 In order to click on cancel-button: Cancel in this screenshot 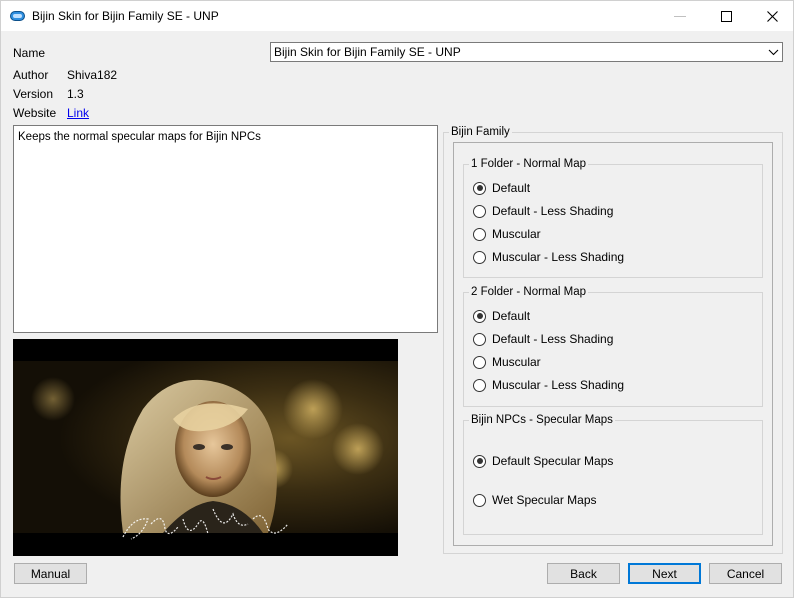, I will do `click(745, 573)`.